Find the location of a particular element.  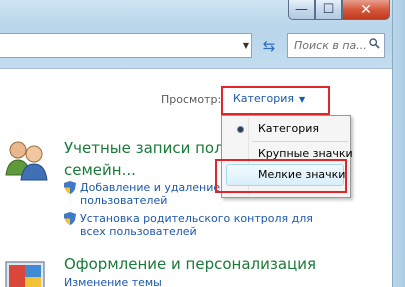

display-icon is located at coordinates (26, 273).